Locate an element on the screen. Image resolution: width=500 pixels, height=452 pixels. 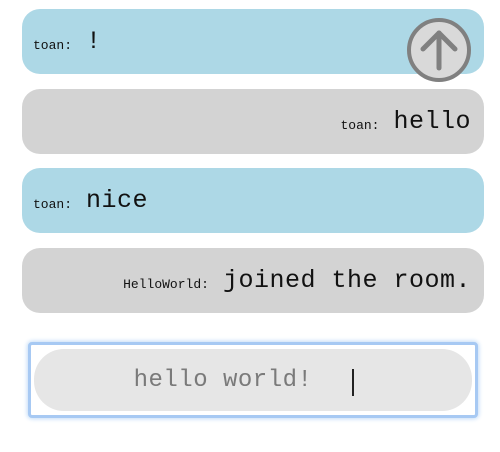
message-text: nice is located at coordinates (117, 200).